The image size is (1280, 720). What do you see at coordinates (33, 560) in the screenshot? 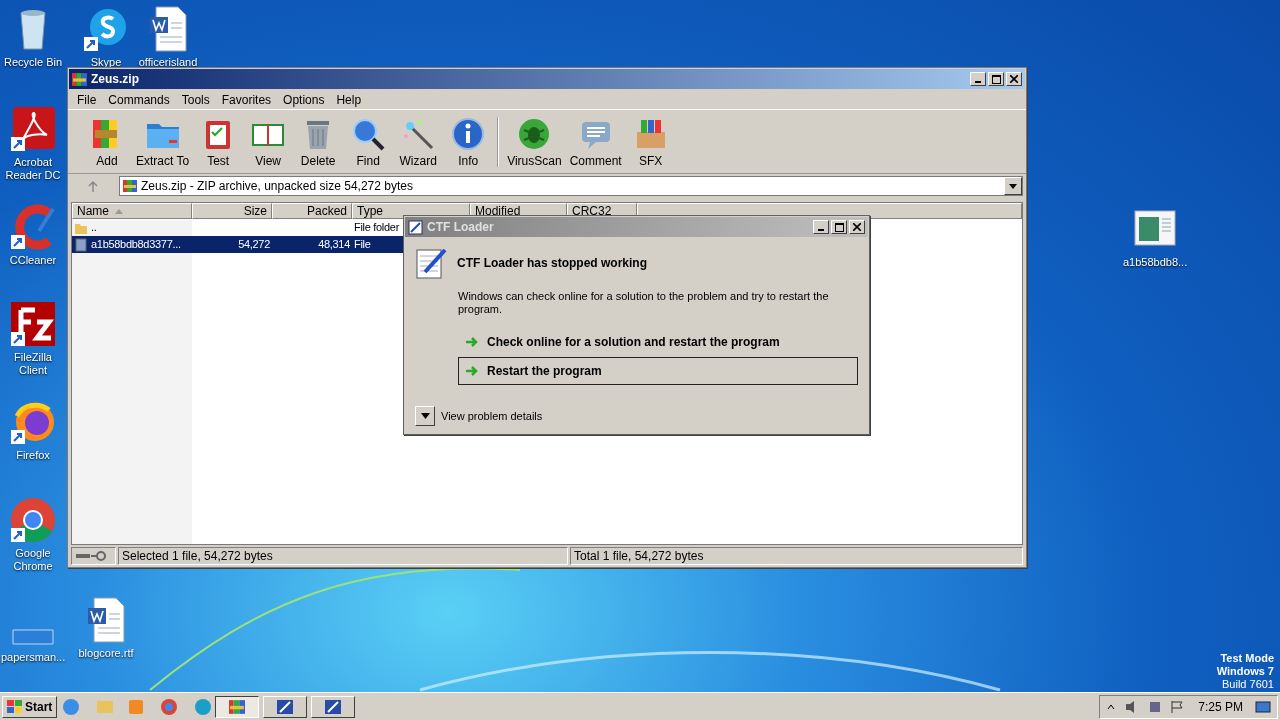
I see `desktop-icon-label: Google Chrome` at bounding box center [33, 560].